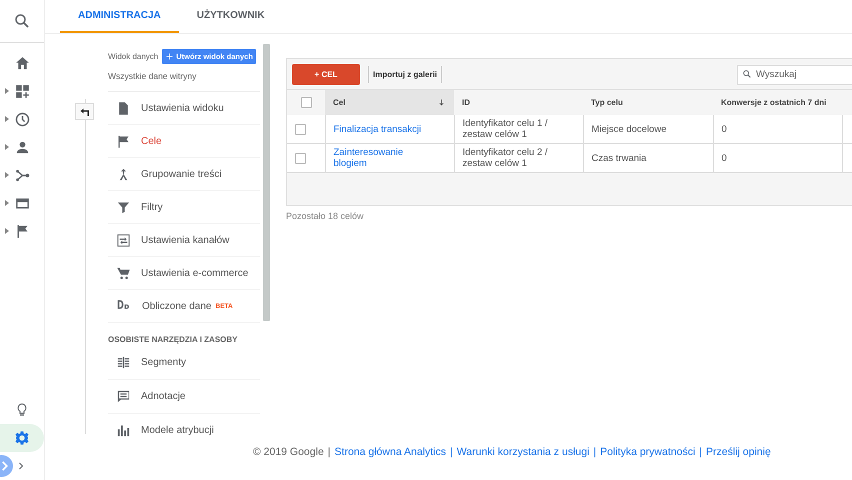  Describe the element at coordinates (184, 363) in the screenshot. I see `menu-item: Segmenty` at that location.